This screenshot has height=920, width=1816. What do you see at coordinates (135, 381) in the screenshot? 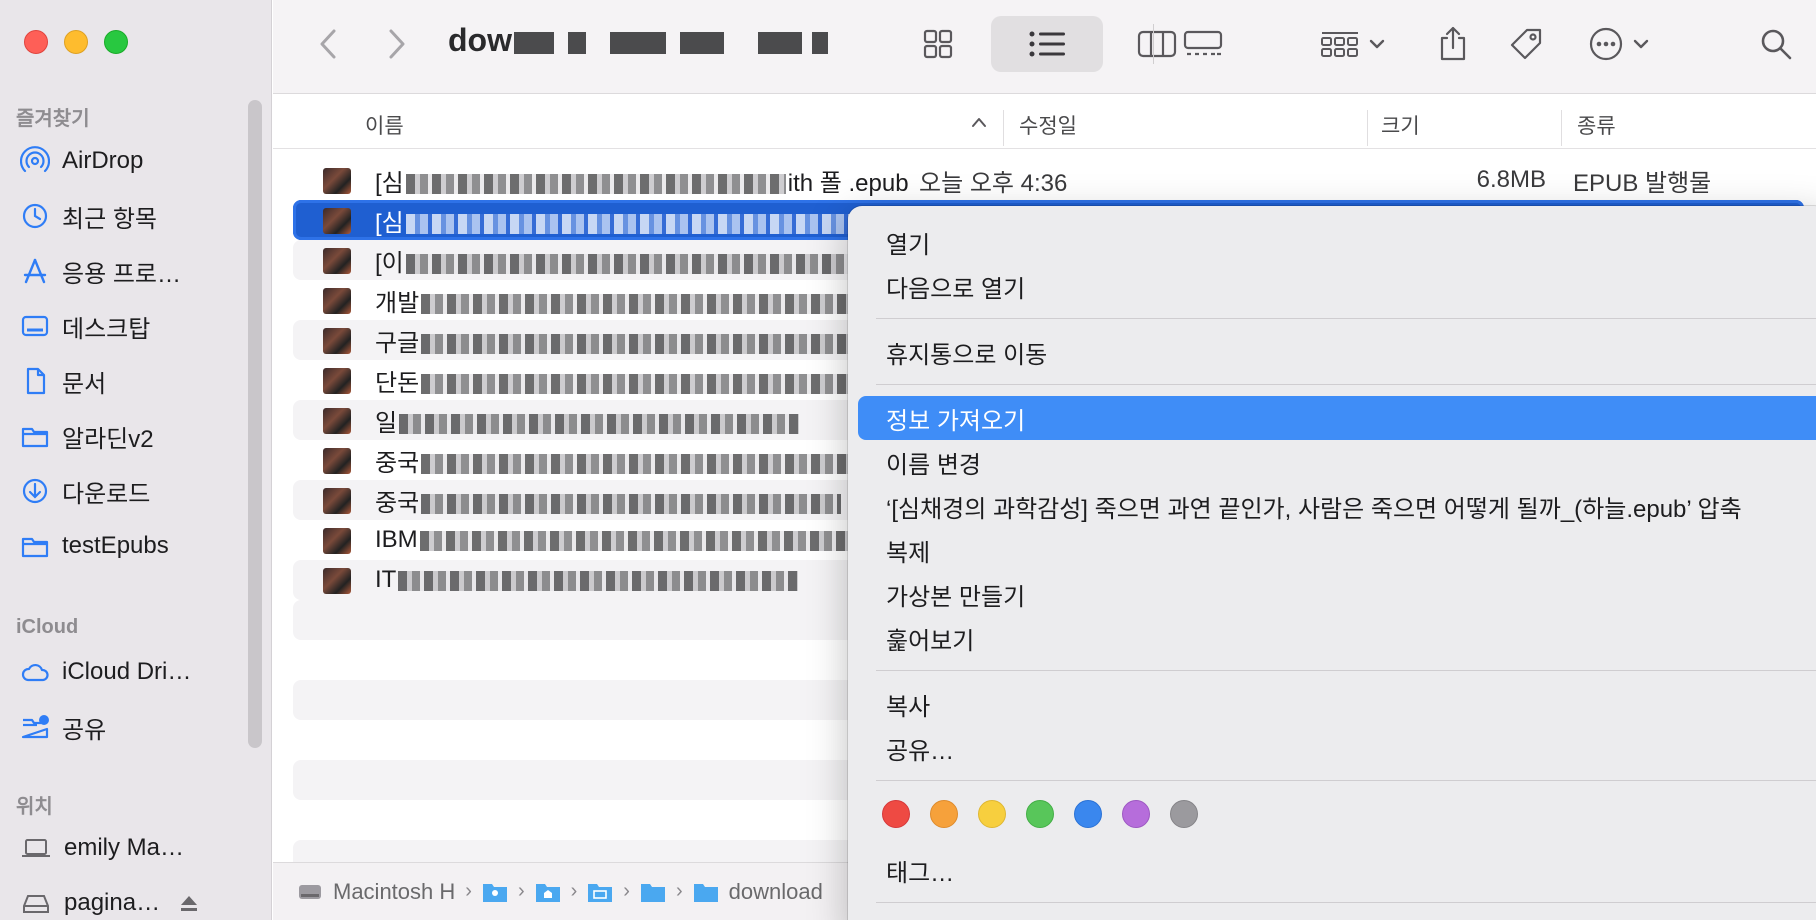
I see `sidebar-item-documents: 문서` at bounding box center [135, 381].